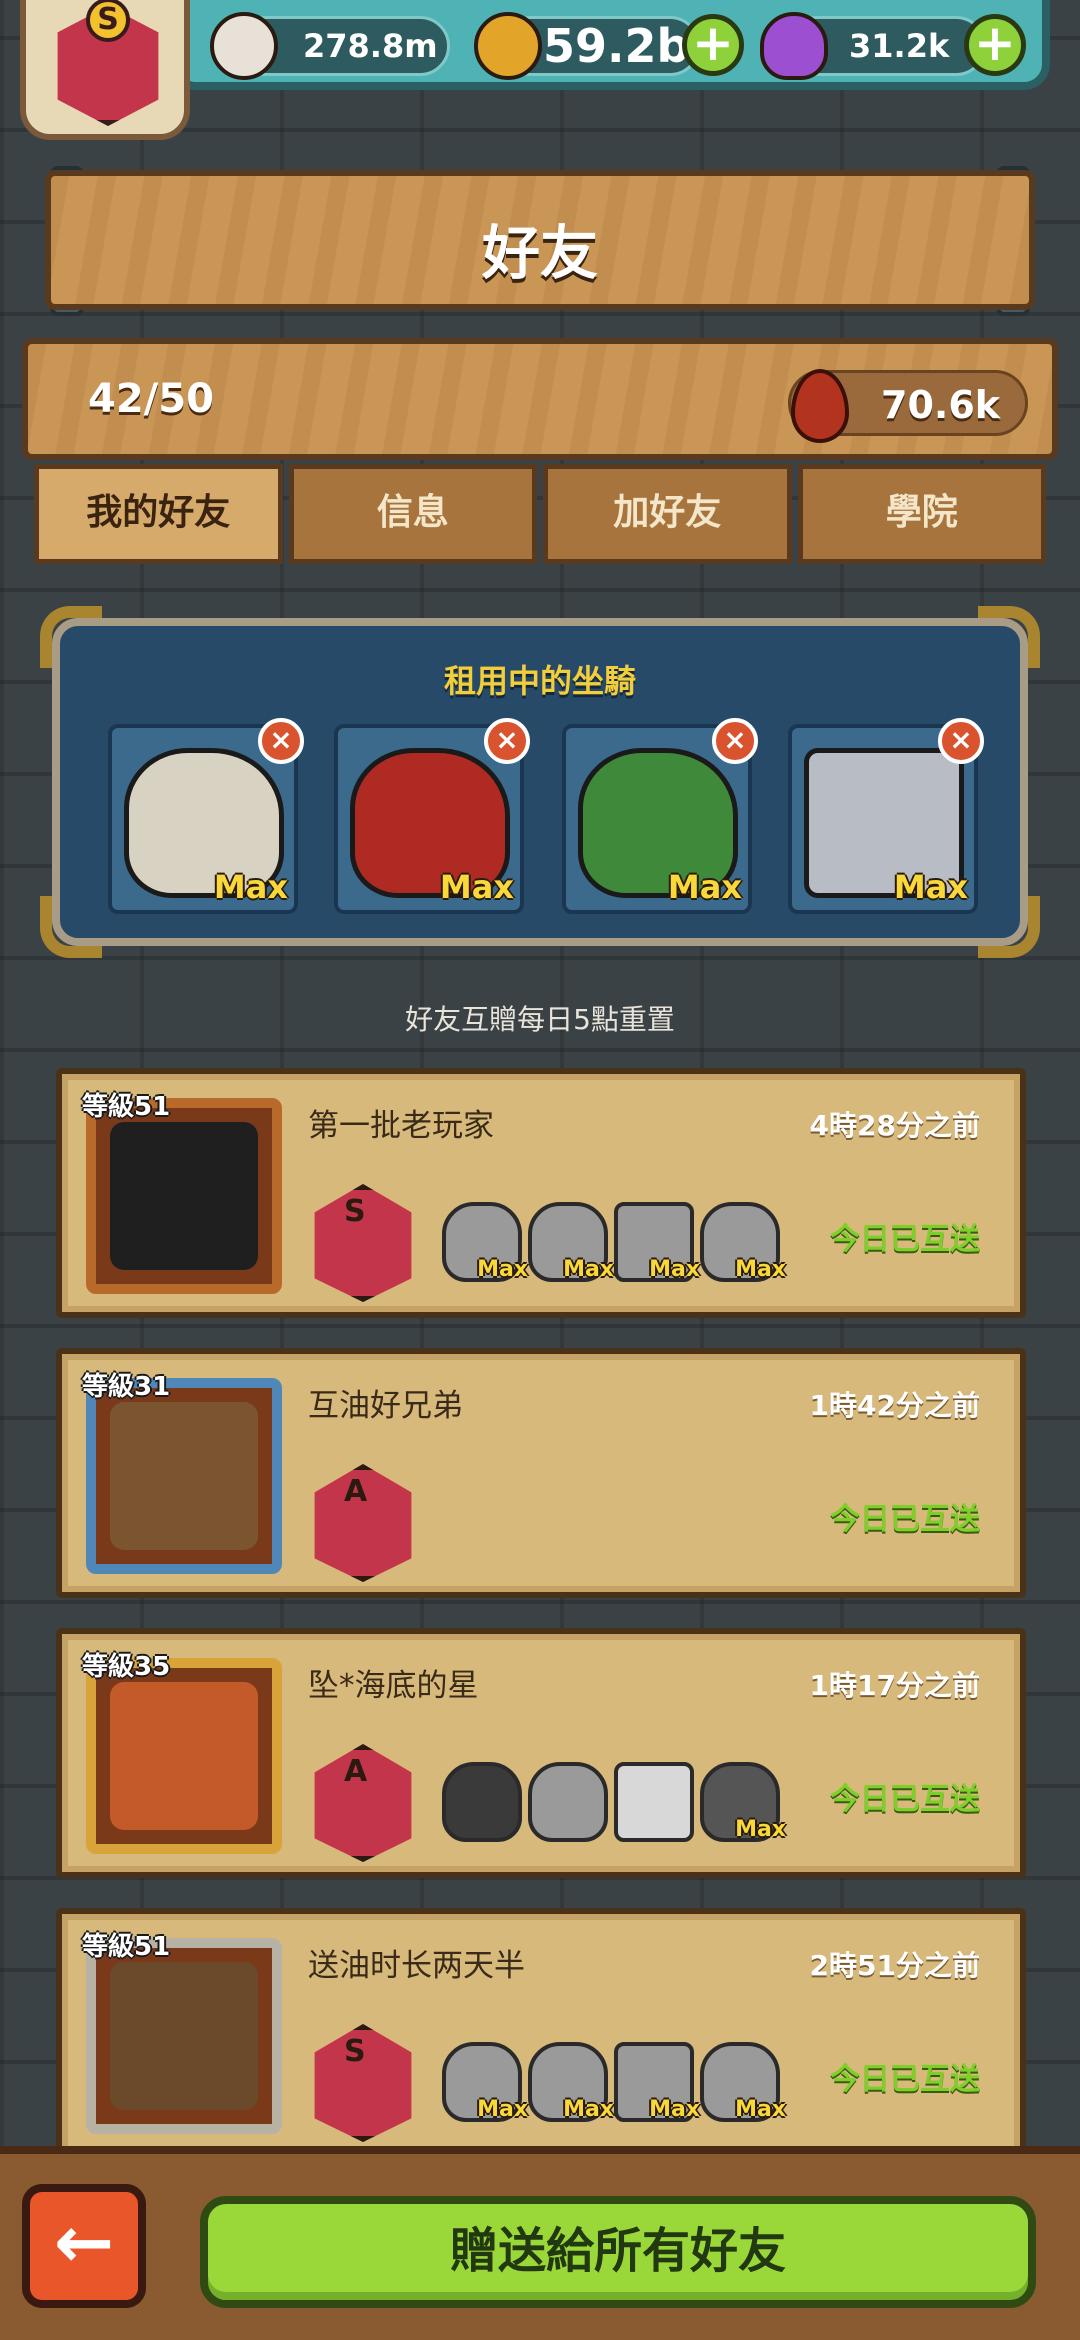 This screenshot has height=2340, width=1080. Describe the element at coordinates (995, 45) in the screenshot. I see `add-potion-button: +` at that location.